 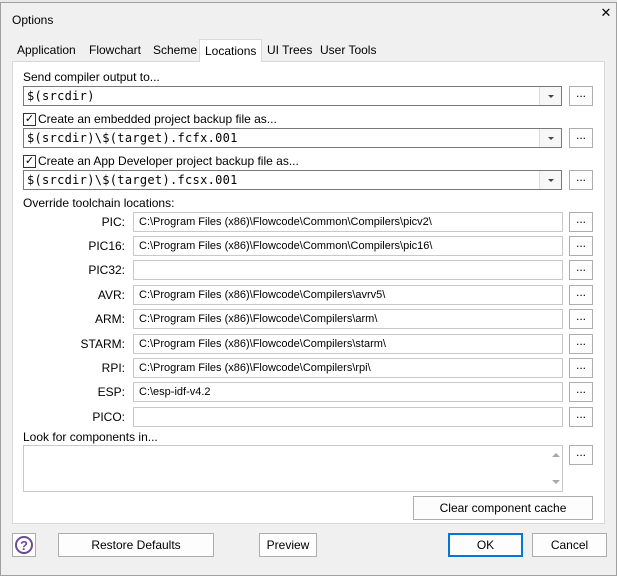 I want to click on tab-flowchart: Flowchart, so click(x=115, y=51).